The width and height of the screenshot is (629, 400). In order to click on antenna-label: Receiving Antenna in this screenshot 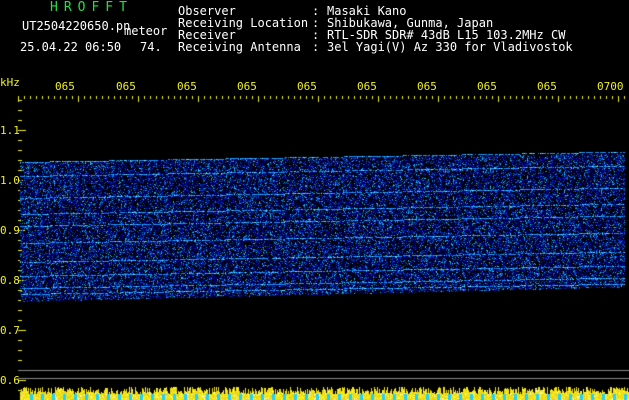, I will do `click(239, 47)`.